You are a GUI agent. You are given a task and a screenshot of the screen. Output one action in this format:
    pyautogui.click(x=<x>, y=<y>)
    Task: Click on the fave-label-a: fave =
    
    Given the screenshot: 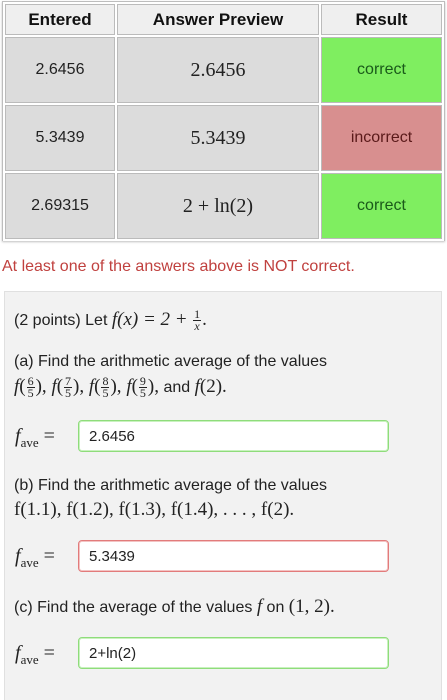 What is the action you would take?
    pyautogui.click(x=35, y=437)
    